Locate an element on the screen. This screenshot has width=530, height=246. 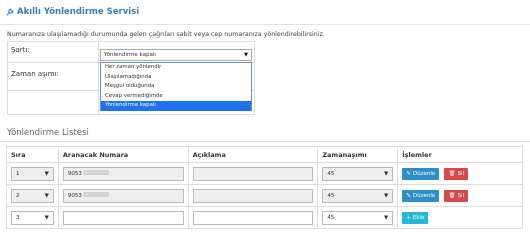
page-title: Akıllı Yönlendirme Servisi is located at coordinates (72, 12).